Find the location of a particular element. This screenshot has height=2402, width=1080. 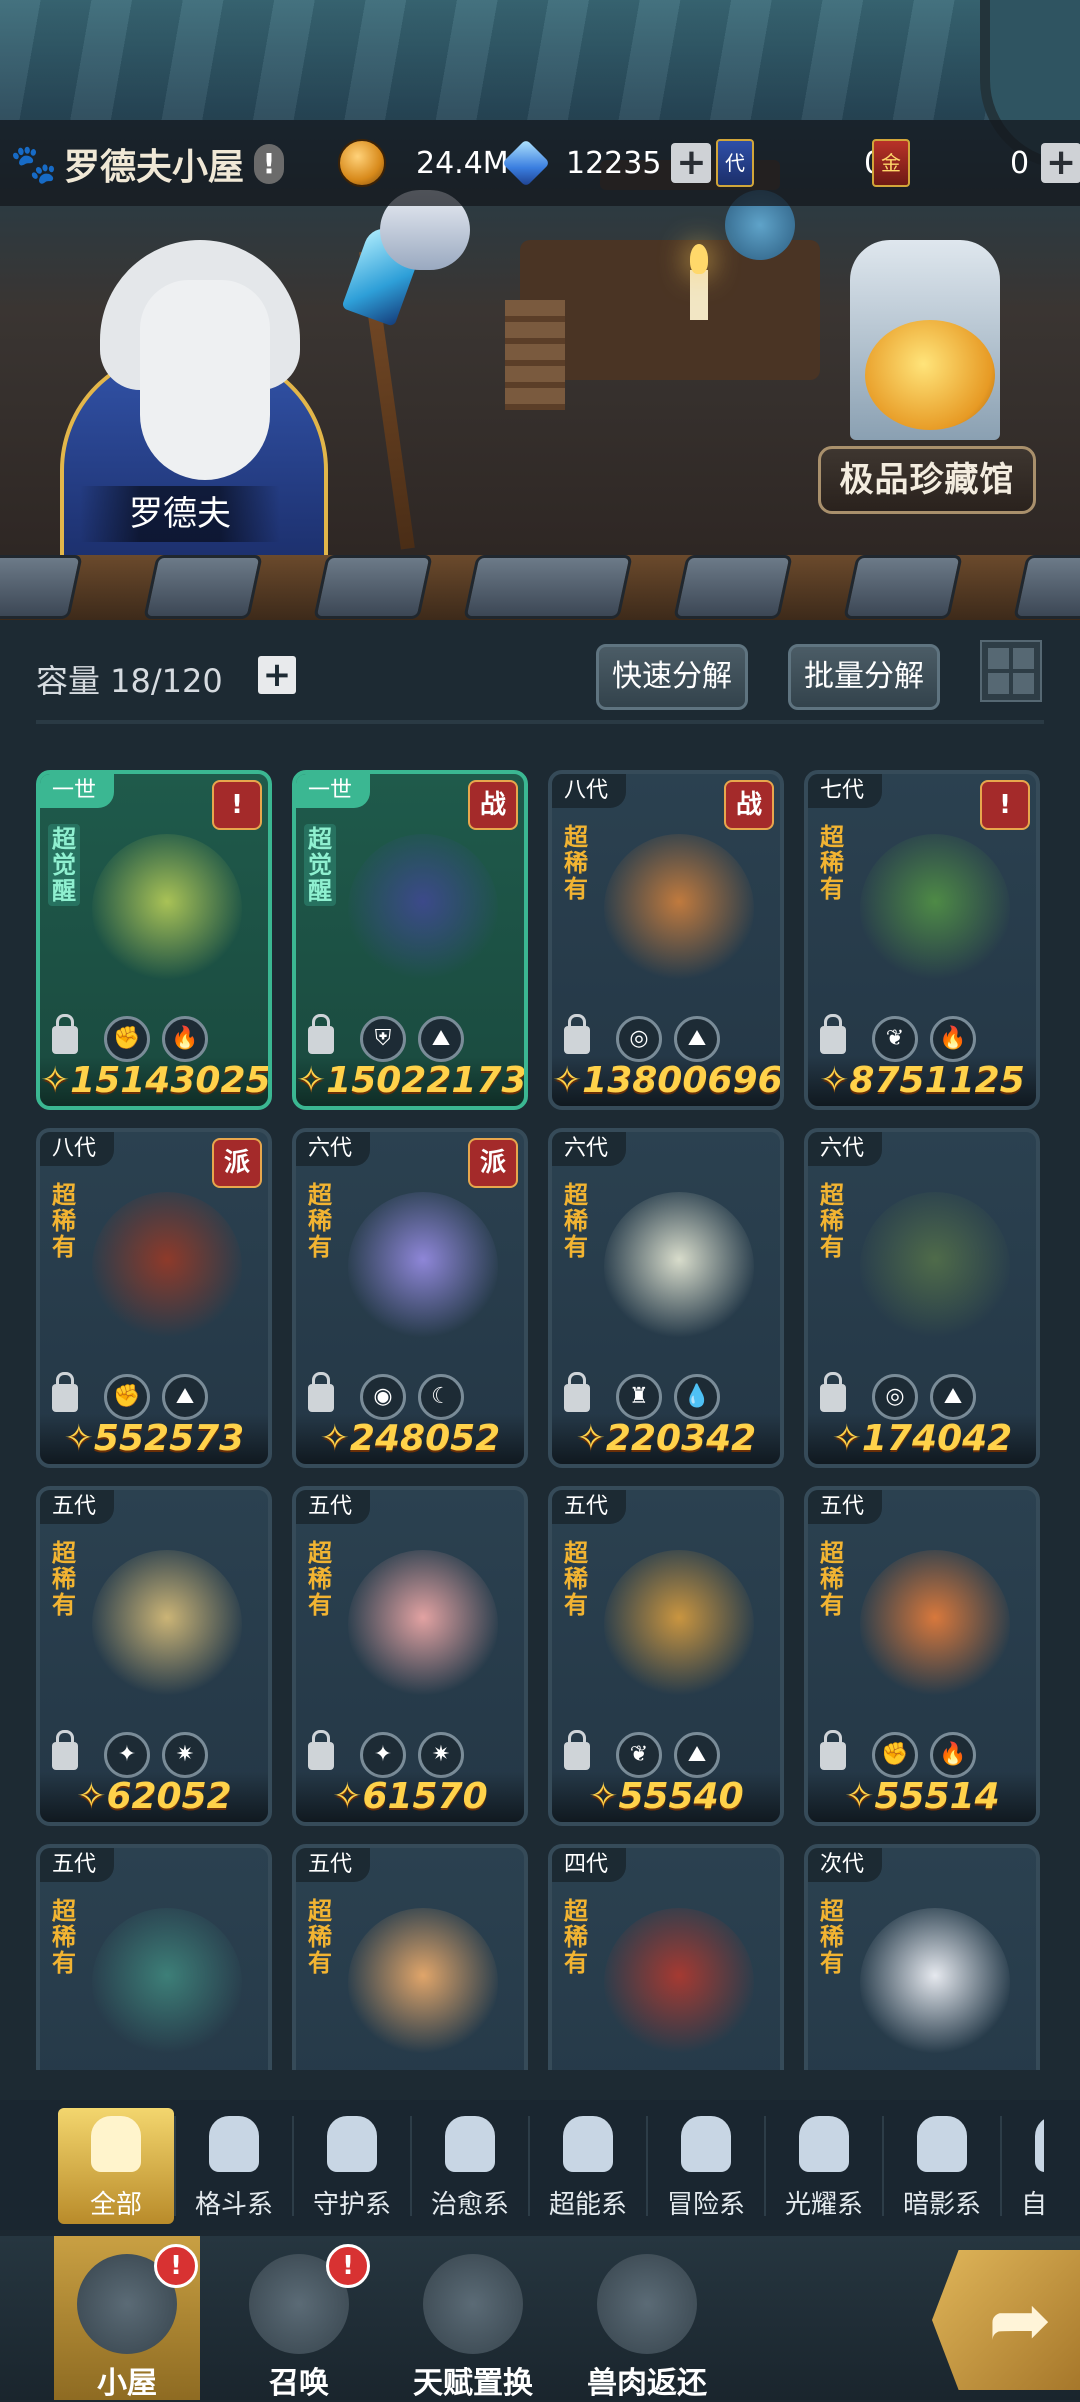

forward-arrow-icon: ➦ is located at coordinates (1020, 2319).